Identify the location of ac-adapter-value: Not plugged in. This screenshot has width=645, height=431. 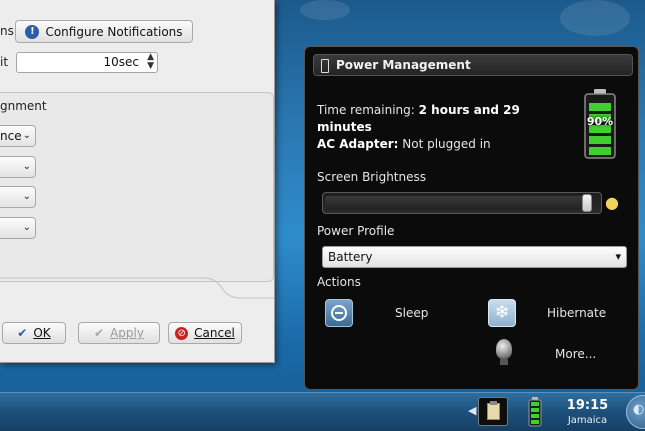
(446, 144).